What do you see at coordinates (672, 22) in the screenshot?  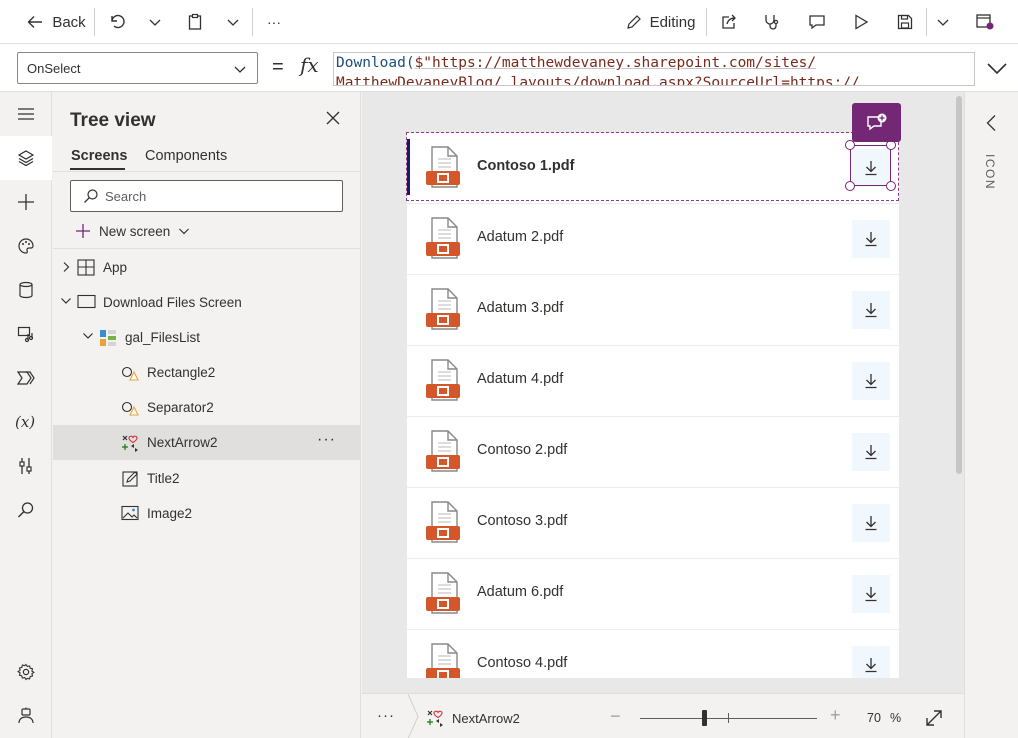 I see `editing-label: Editing` at bounding box center [672, 22].